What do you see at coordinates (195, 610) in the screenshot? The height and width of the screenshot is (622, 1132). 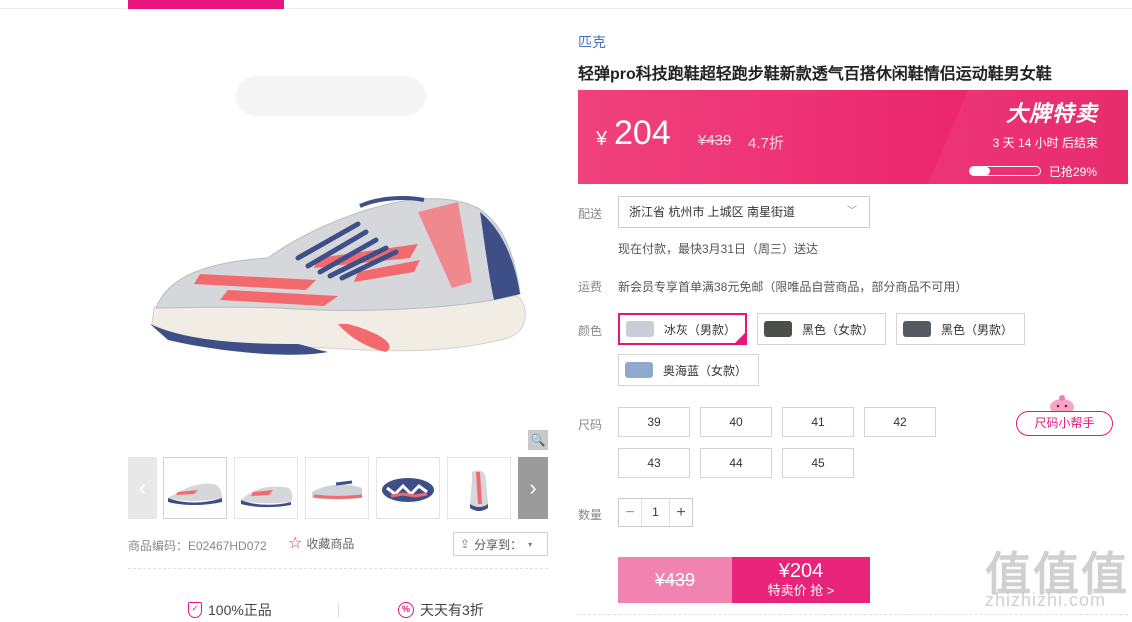 I see `shield-icon: ✓` at bounding box center [195, 610].